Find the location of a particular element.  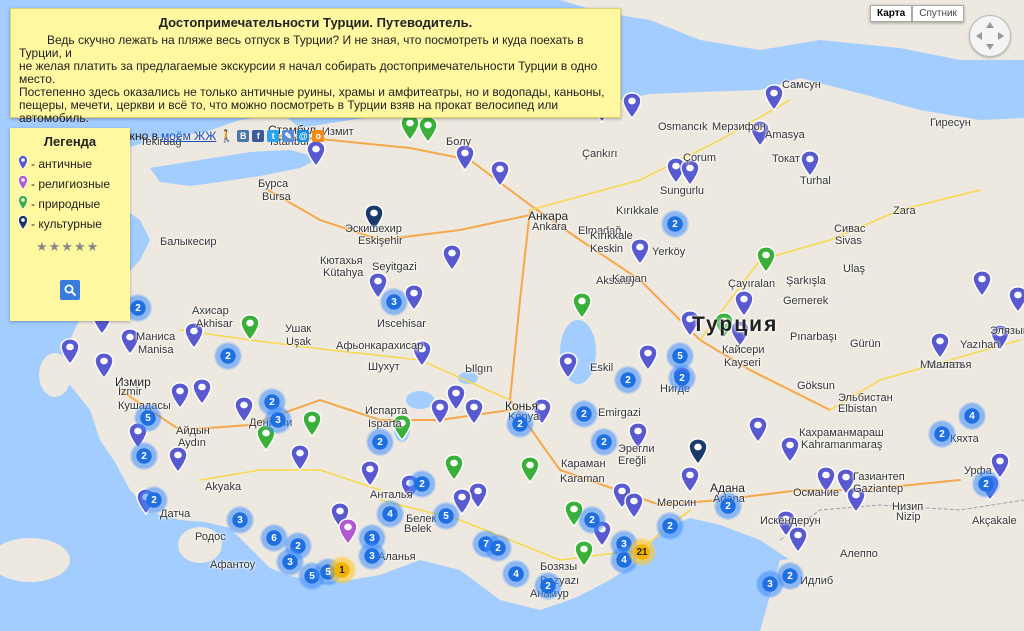

legend-item-3: - культурные is located at coordinates (70, 224).